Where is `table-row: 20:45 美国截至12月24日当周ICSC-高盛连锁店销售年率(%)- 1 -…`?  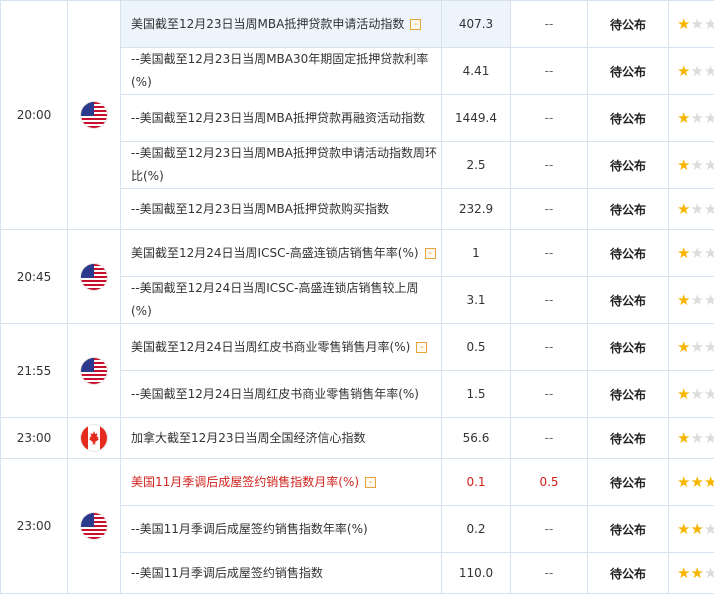
table-row: 20:45 美国截至12月24日当周ICSC-高盛连锁店销售年率(%)- 1 -… is located at coordinates (357, 253).